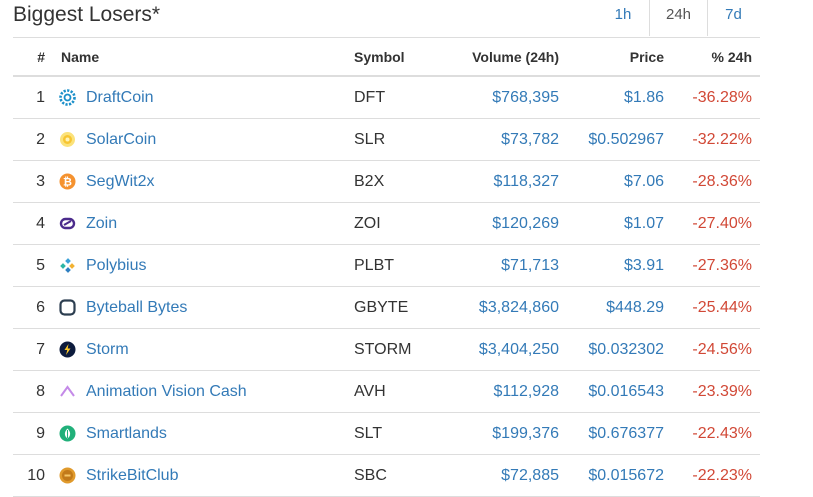 The width and height of the screenshot is (813, 497). I want to click on row-rank: 1, so click(40, 97).